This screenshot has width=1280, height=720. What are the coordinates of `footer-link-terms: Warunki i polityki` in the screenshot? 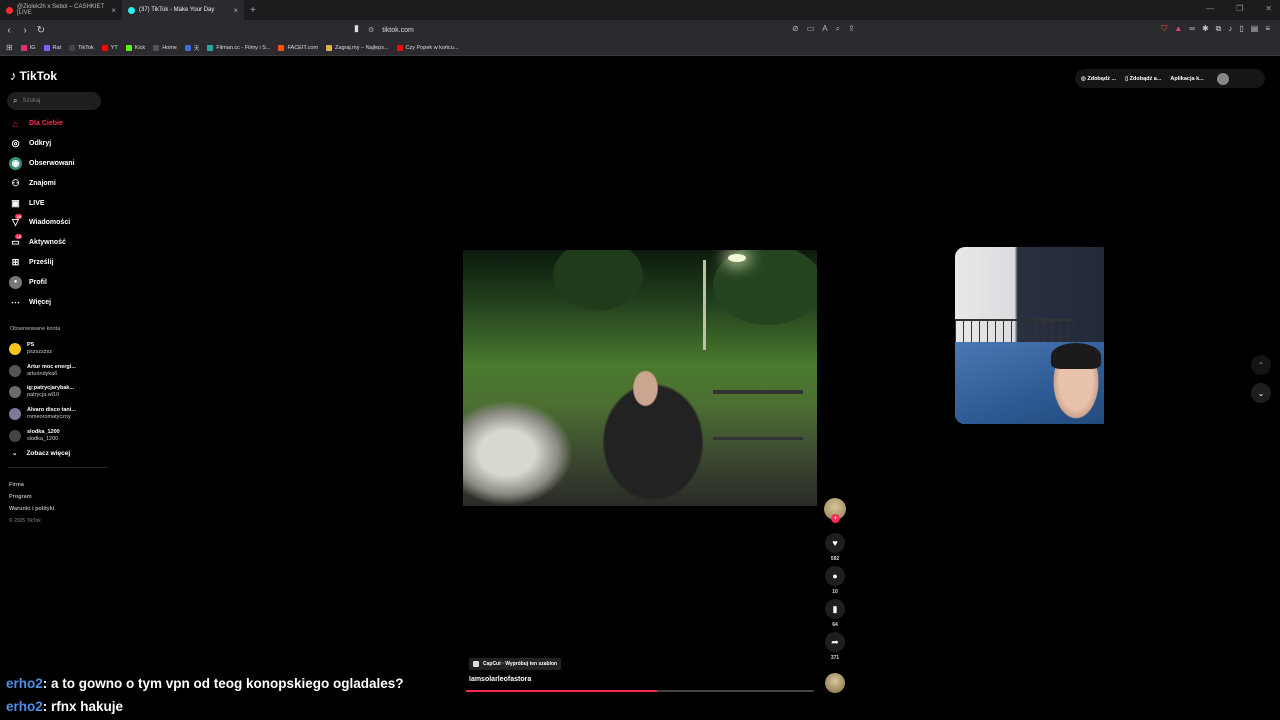 It's located at (31, 509).